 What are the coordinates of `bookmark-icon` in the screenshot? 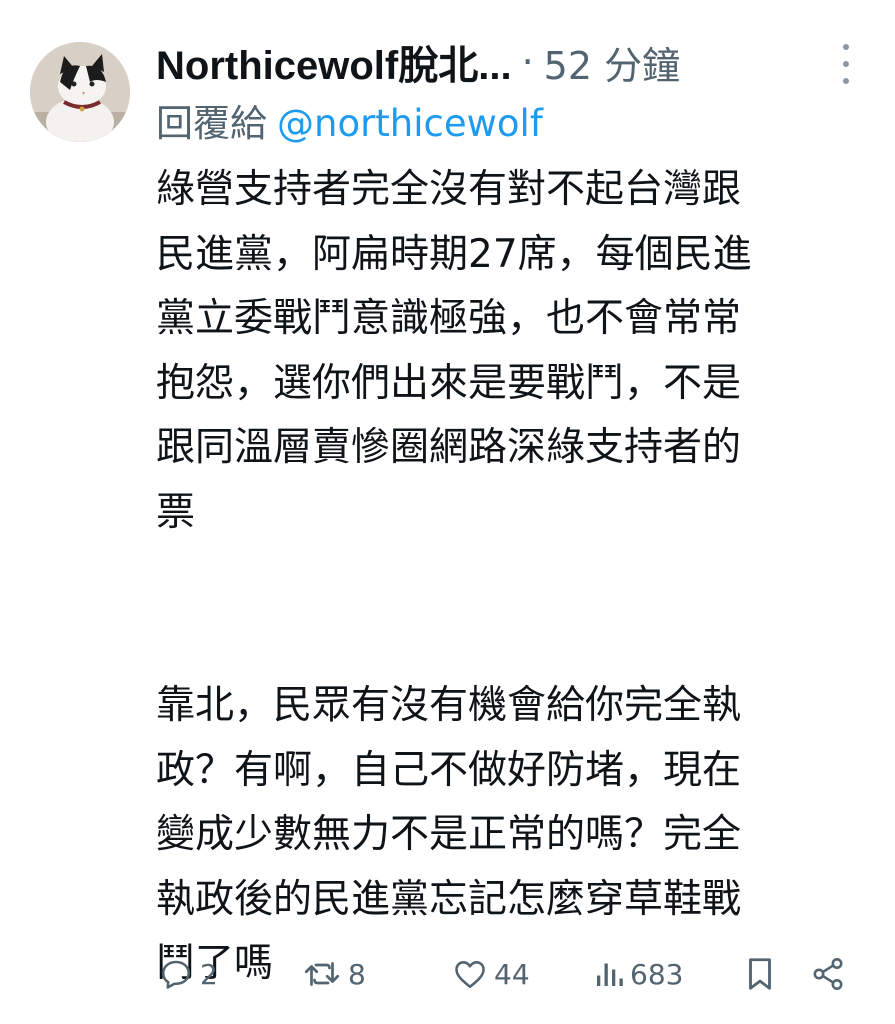 It's located at (760, 974).